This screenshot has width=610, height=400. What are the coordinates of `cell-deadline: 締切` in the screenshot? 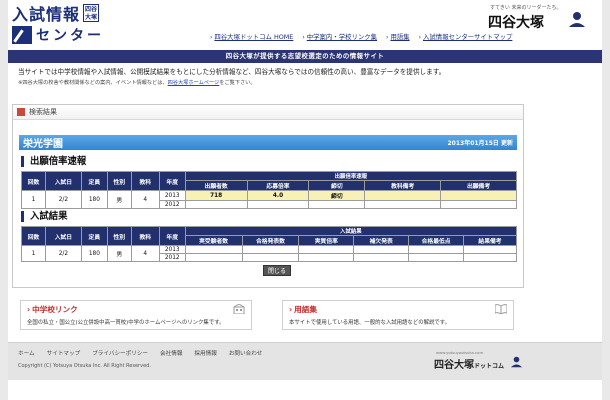 It's located at (337, 195).